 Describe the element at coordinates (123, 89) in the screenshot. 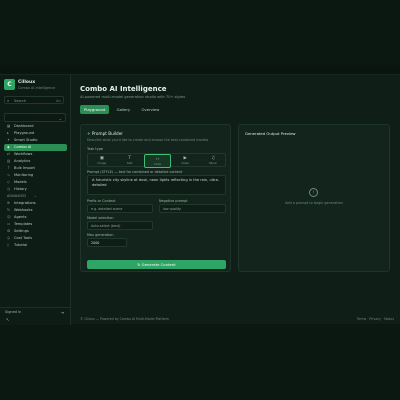

I see `page-title: Combo AI Intelligence` at that location.